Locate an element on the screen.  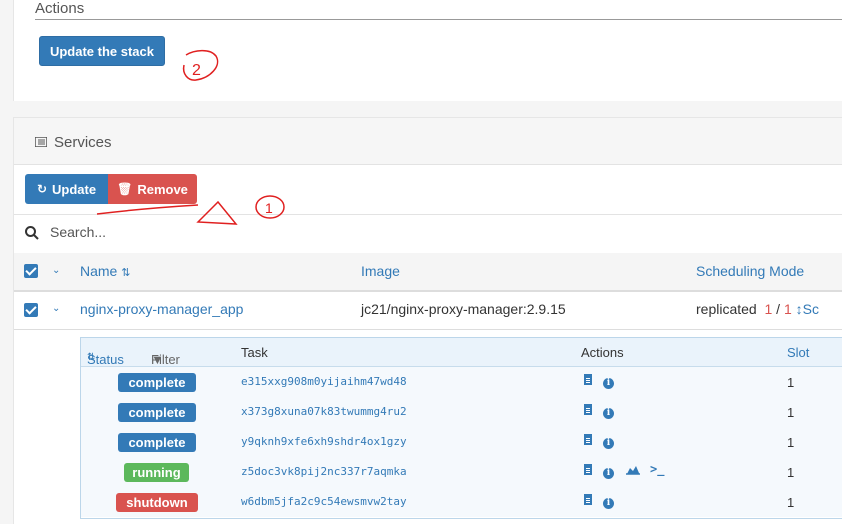
service-row-checkbox is located at coordinates (31, 310).